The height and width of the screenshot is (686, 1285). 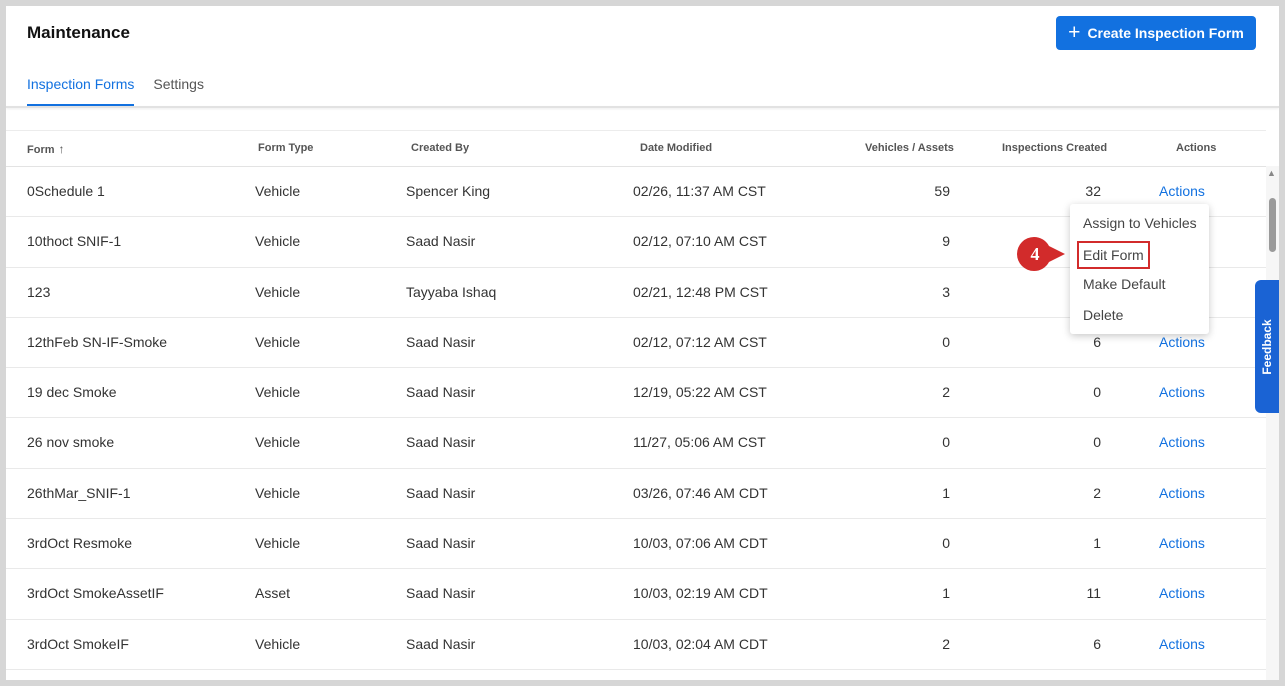 I want to click on menu-item-edit-form: Edit Form, so click(x=1139, y=254).